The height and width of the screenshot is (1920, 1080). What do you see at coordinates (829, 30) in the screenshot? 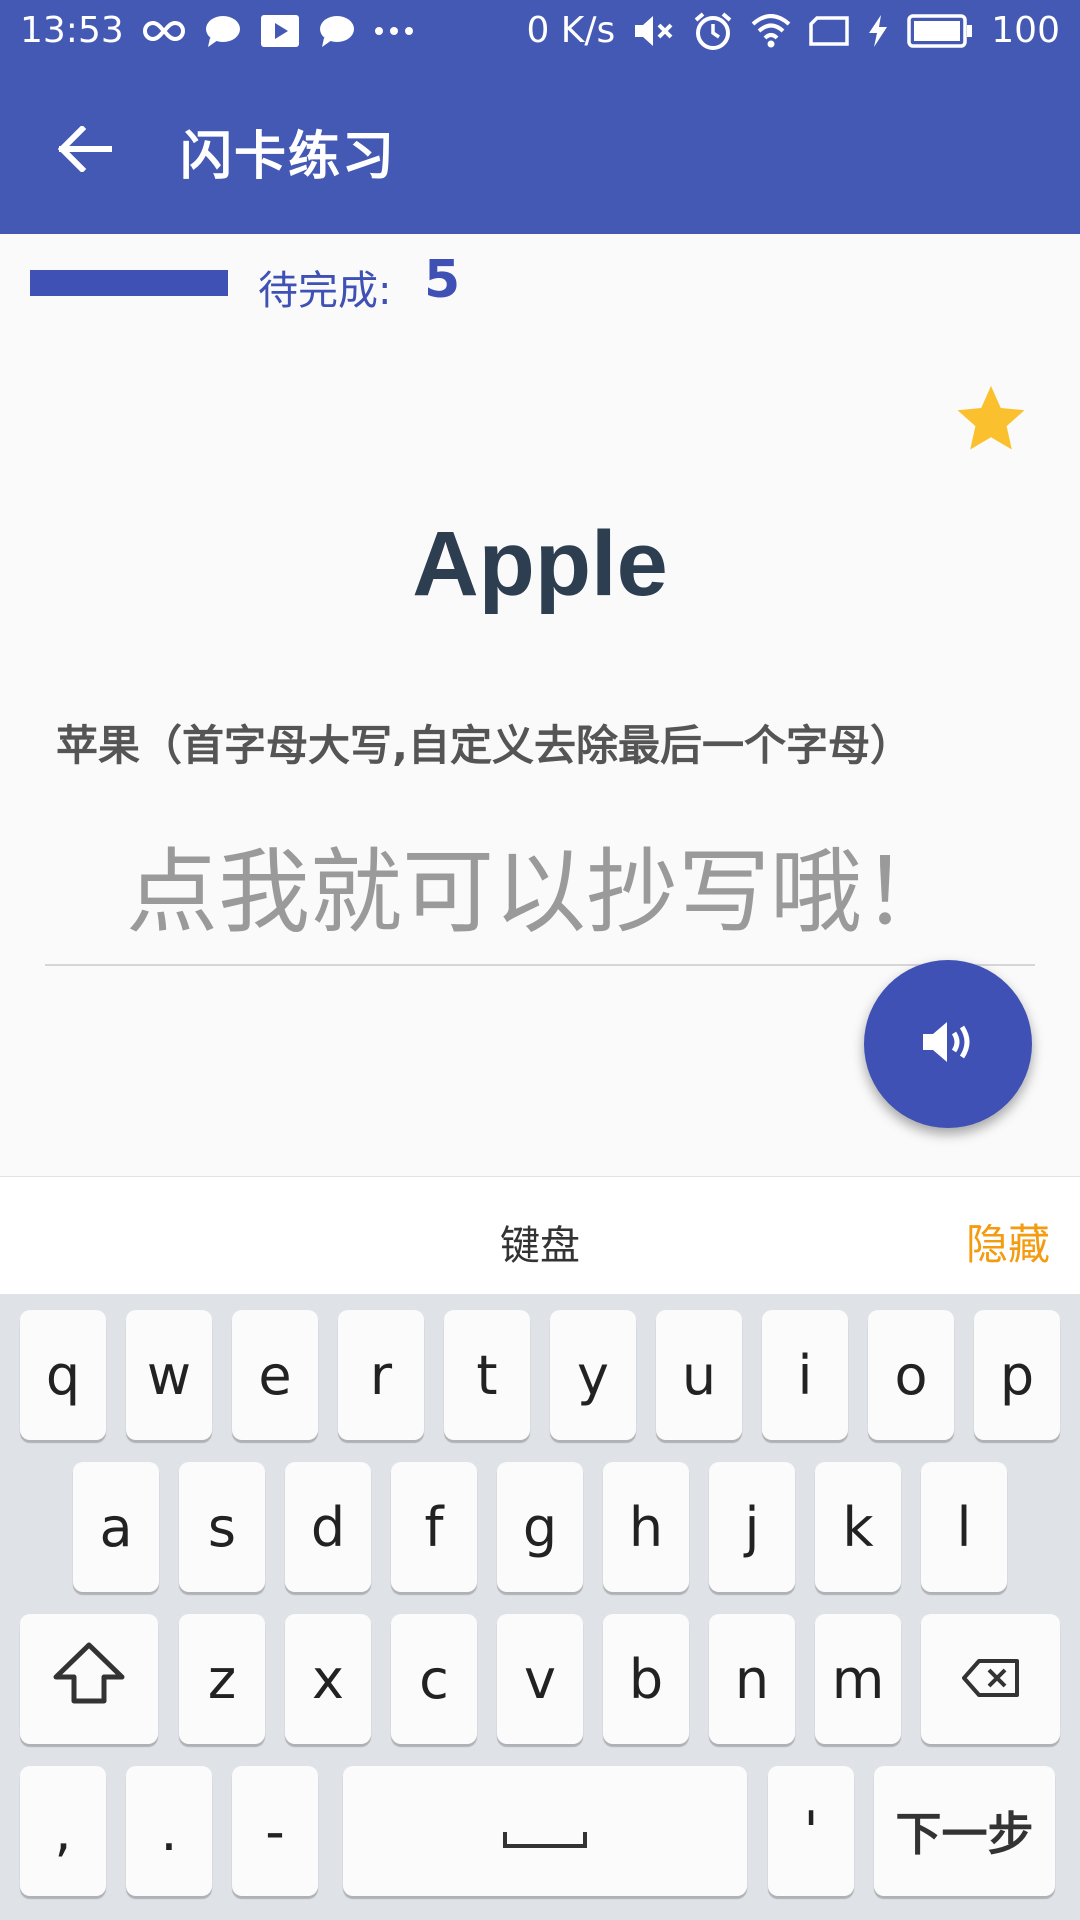
I see `sim-icon` at bounding box center [829, 30].